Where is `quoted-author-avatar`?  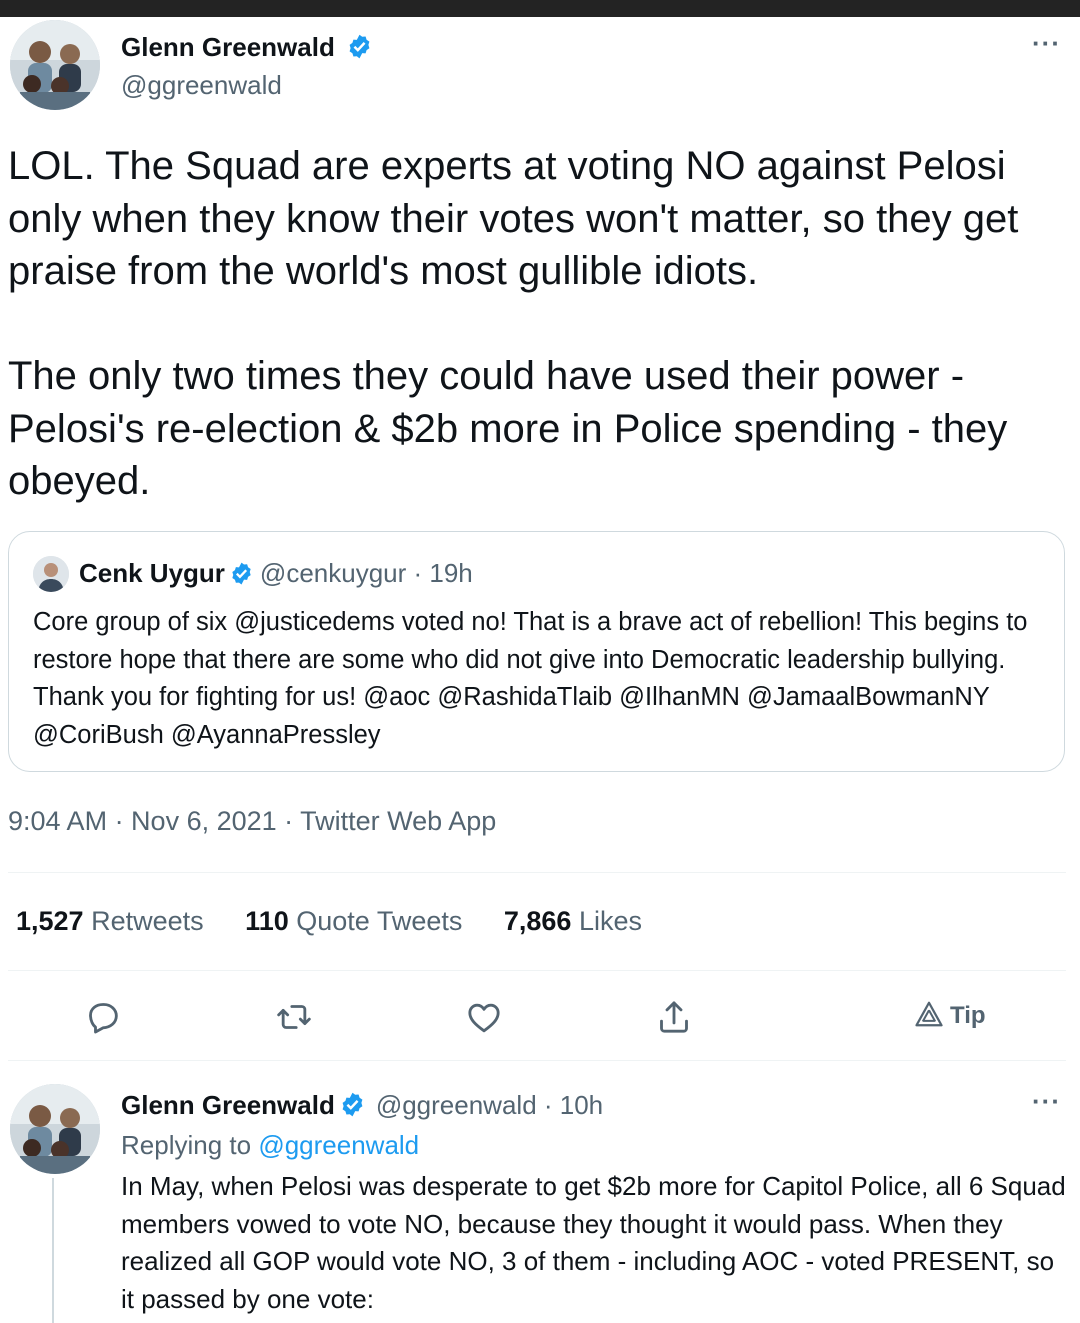 quoted-author-avatar is located at coordinates (51, 574).